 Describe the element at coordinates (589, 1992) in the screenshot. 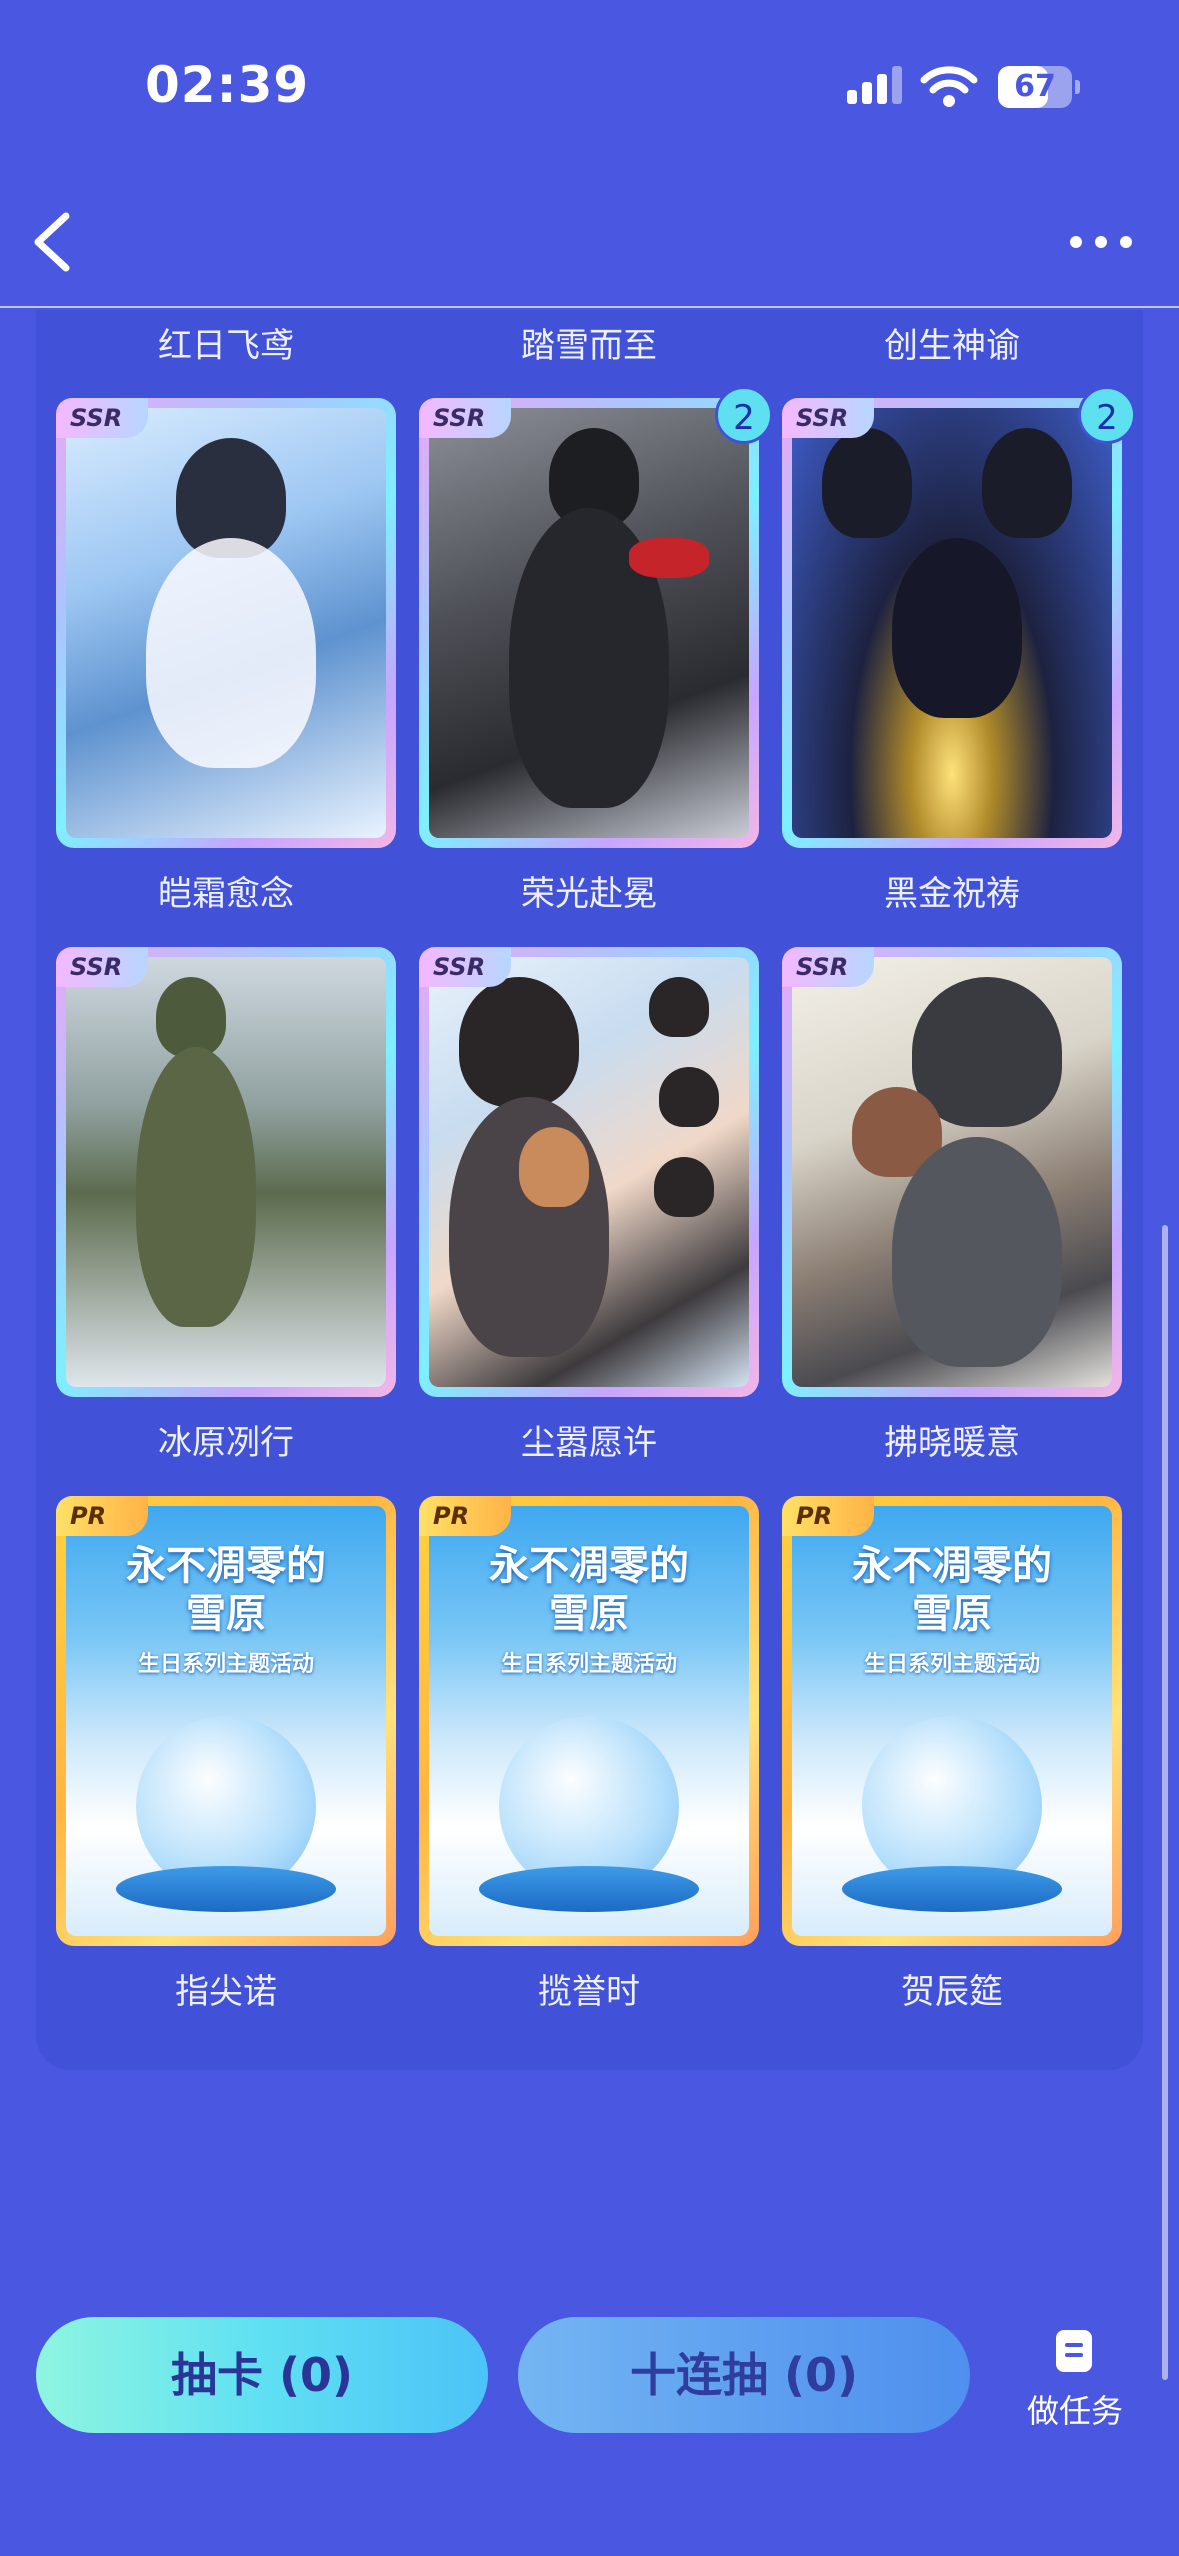

I see `card-name: 揽誉时` at that location.